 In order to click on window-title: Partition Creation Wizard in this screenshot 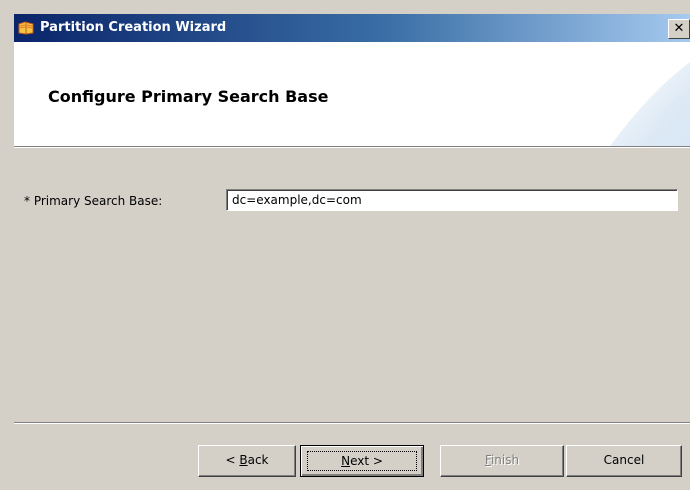, I will do `click(133, 27)`.